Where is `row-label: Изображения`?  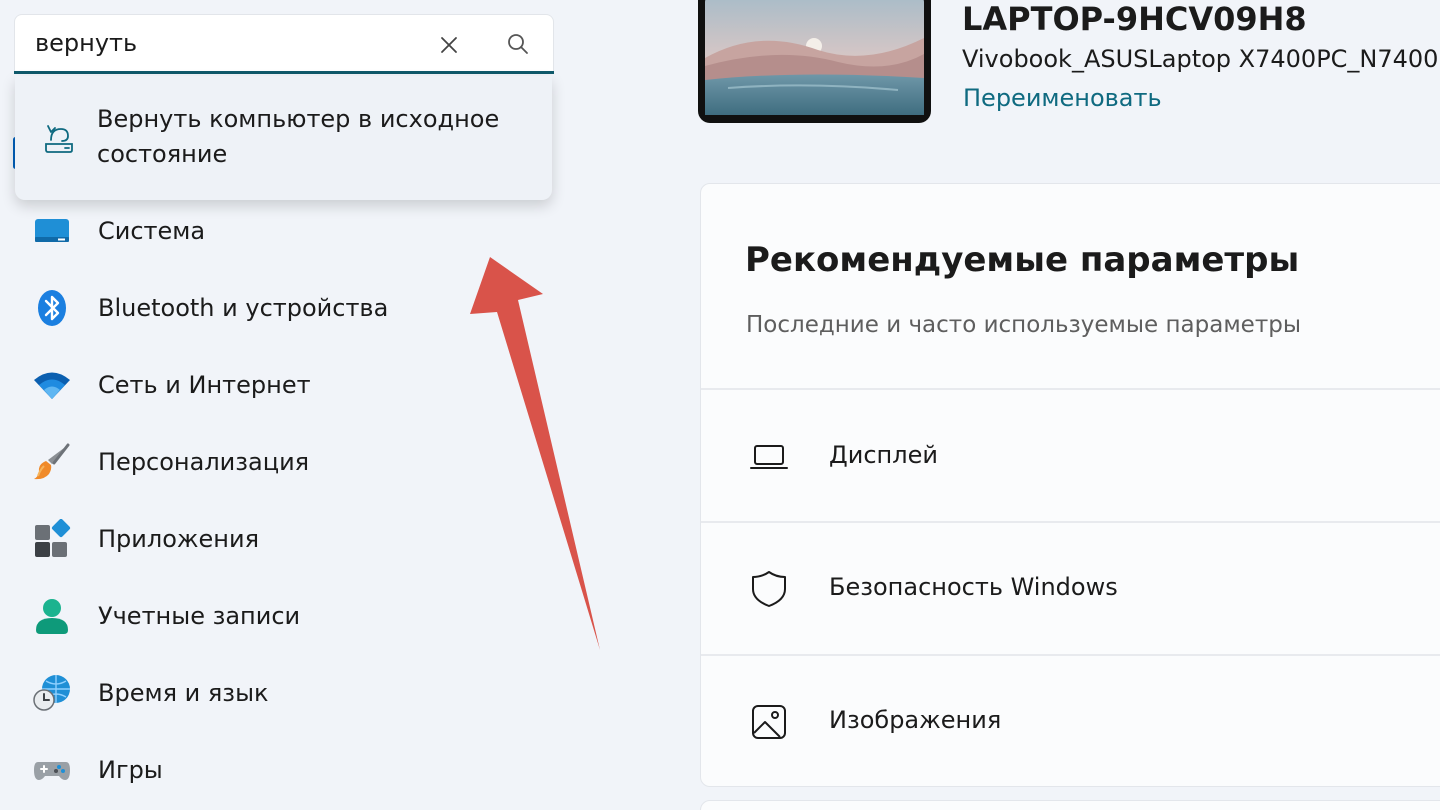
row-label: Изображения is located at coordinates (915, 720).